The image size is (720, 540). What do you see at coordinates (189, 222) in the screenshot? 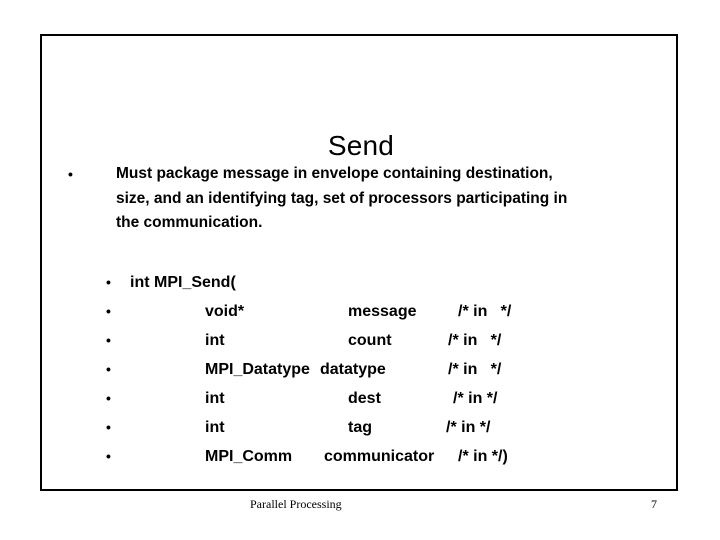
I see `paragraph-line-3: the communication.` at bounding box center [189, 222].